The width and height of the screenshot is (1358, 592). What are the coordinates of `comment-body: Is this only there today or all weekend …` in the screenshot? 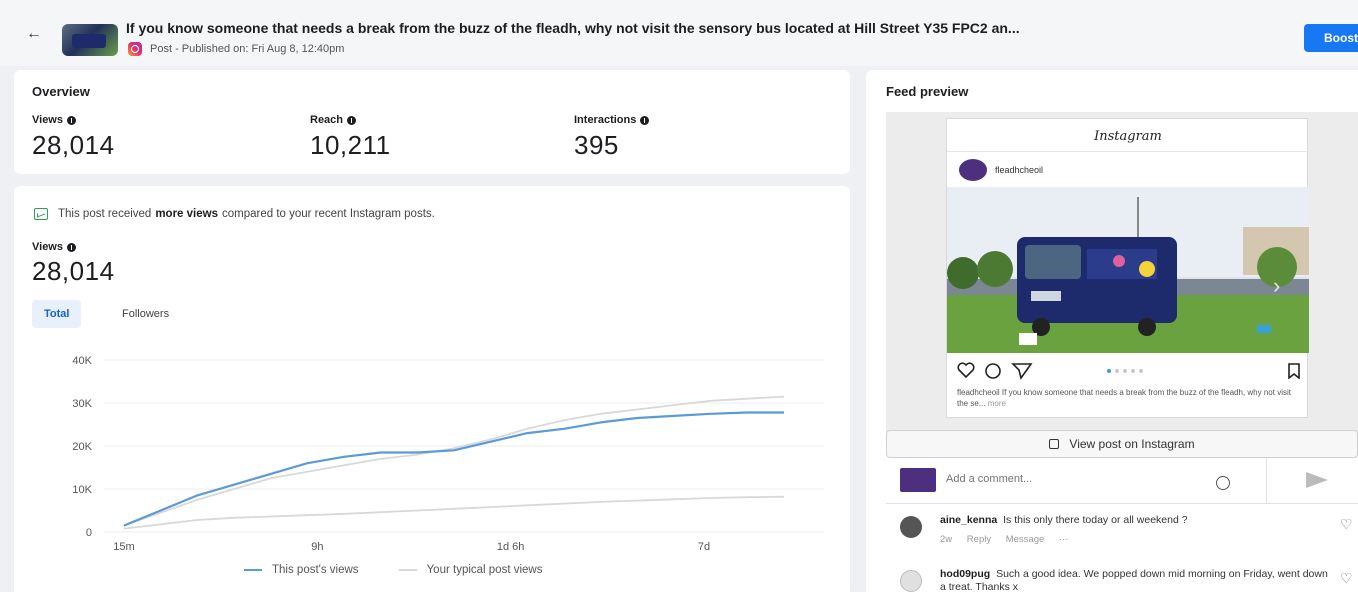 It's located at (1095, 520).